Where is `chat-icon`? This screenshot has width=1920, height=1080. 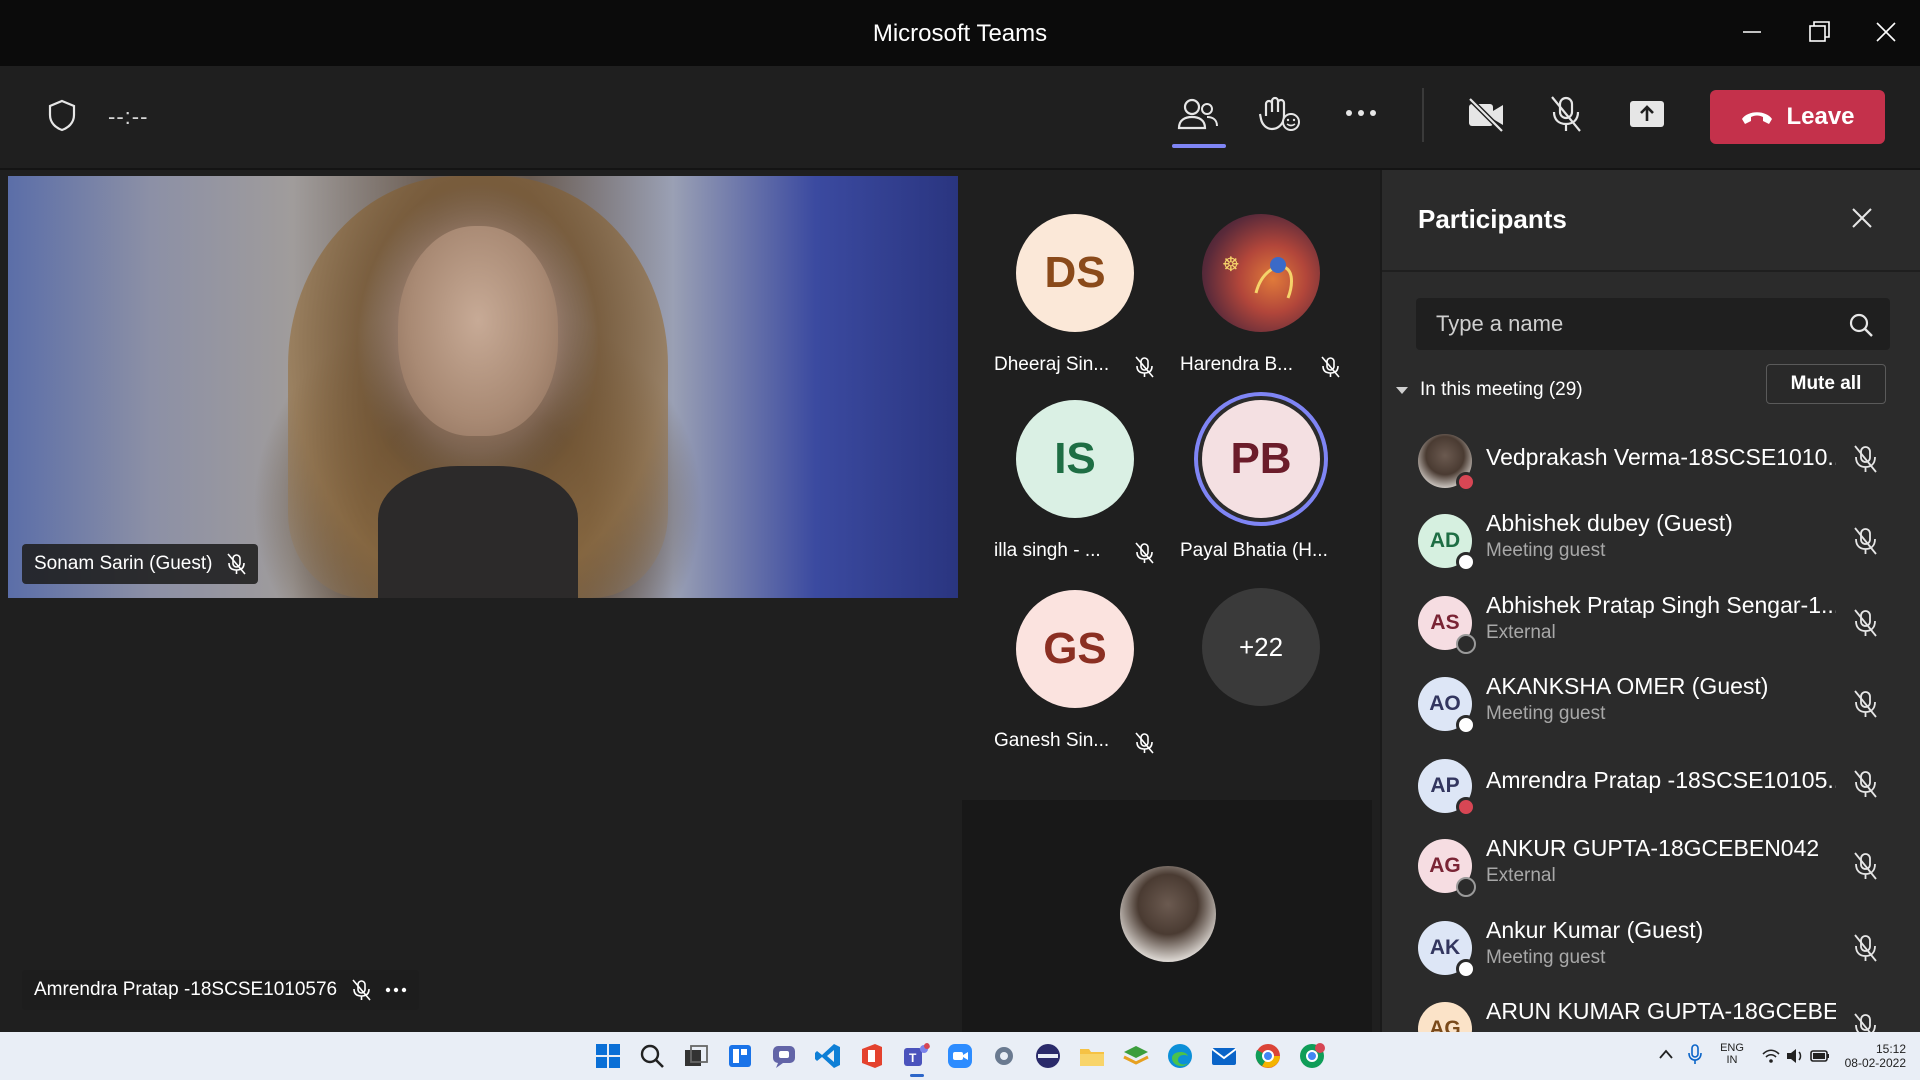
chat-icon is located at coordinates (784, 1056).